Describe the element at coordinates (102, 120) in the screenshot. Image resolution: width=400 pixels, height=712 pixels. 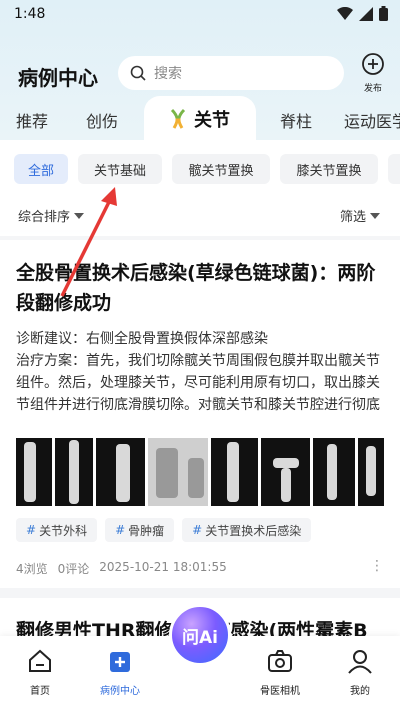
I see `tab-trauma: 创伤` at that location.